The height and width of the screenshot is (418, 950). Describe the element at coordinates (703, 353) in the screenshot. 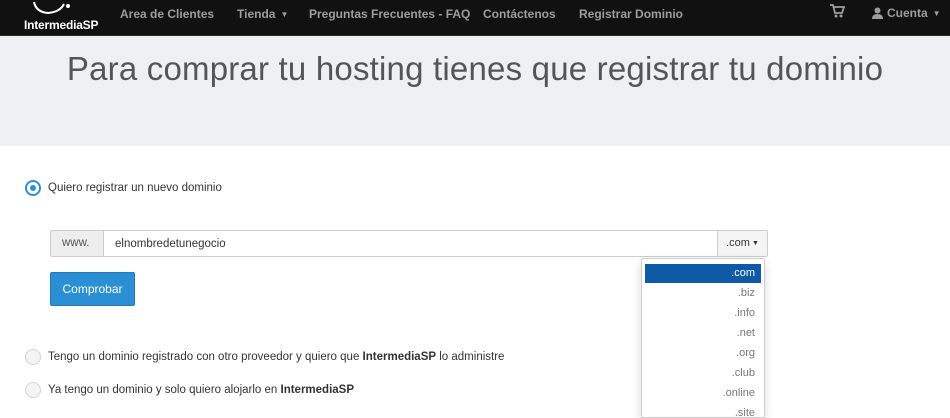

I see `tld-option: .org` at that location.